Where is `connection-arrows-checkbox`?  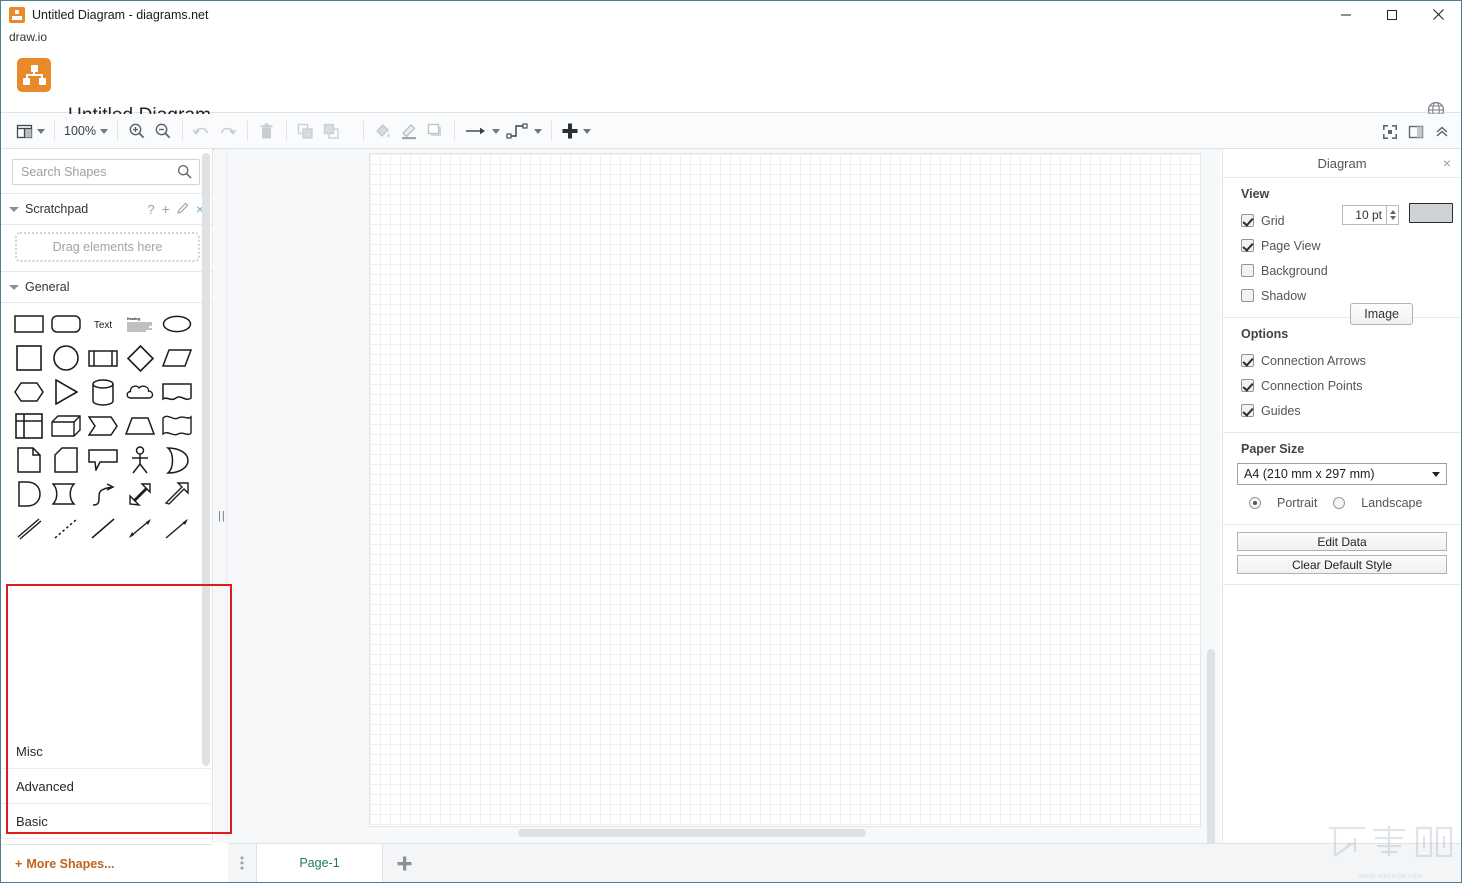
connection-arrows-checkbox is located at coordinates (1247, 360).